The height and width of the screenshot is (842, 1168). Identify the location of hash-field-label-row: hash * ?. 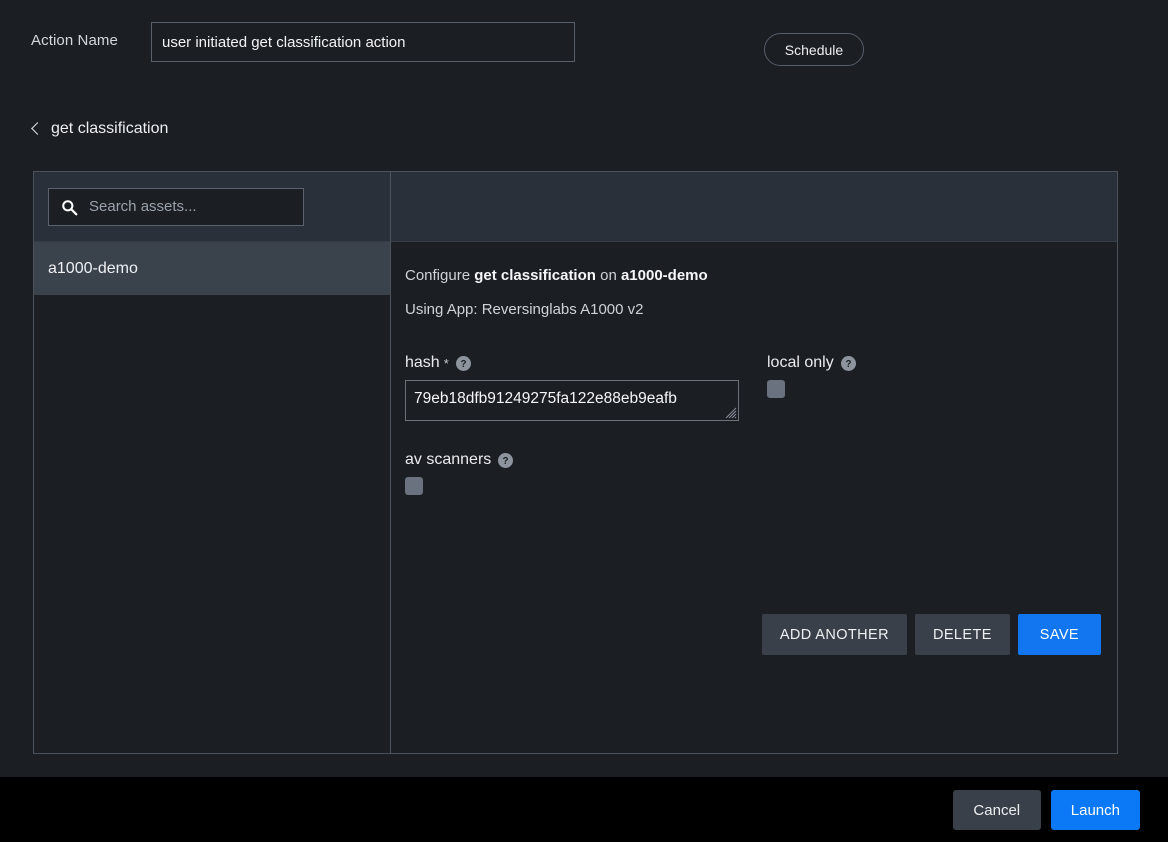
(586, 363).